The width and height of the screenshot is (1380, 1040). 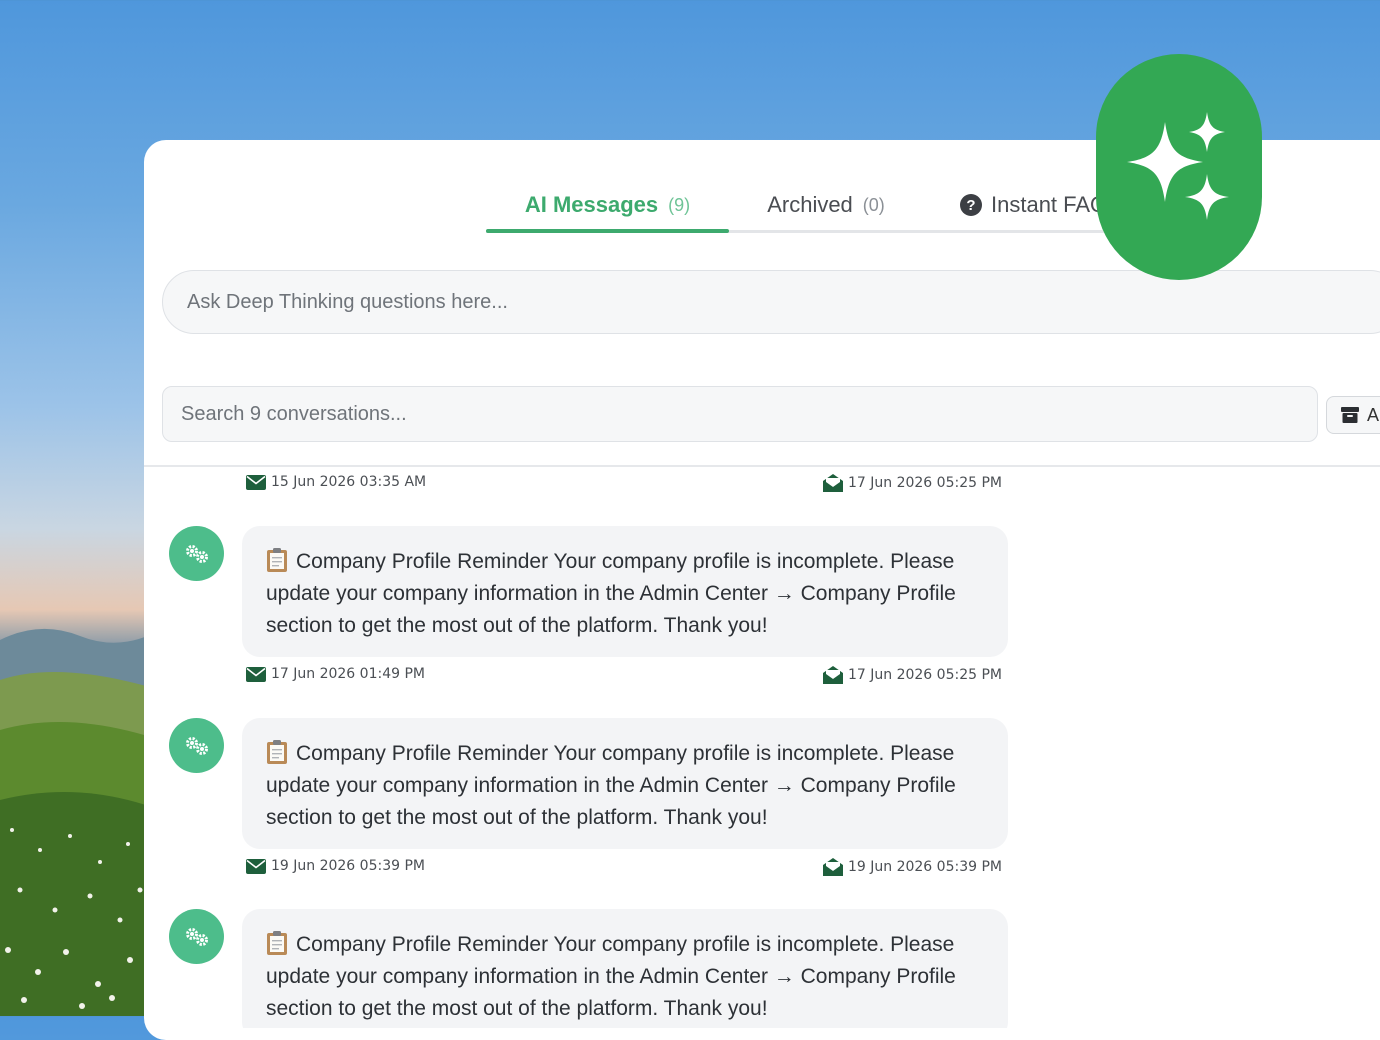 I want to click on tab-label: Instant FAQ, so click(x=1049, y=204).